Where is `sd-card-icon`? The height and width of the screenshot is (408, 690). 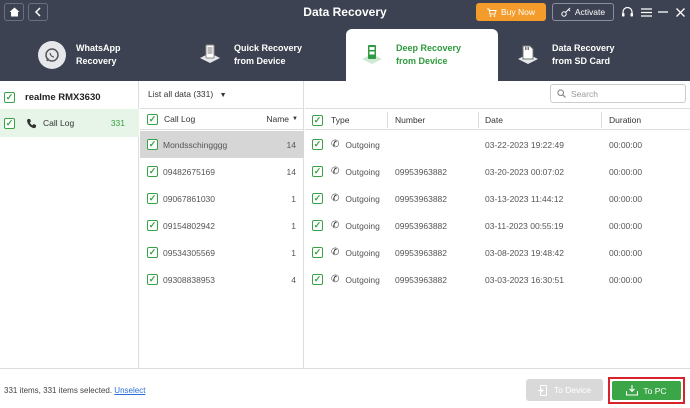
sd-card-icon is located at coordinates (528, 55).